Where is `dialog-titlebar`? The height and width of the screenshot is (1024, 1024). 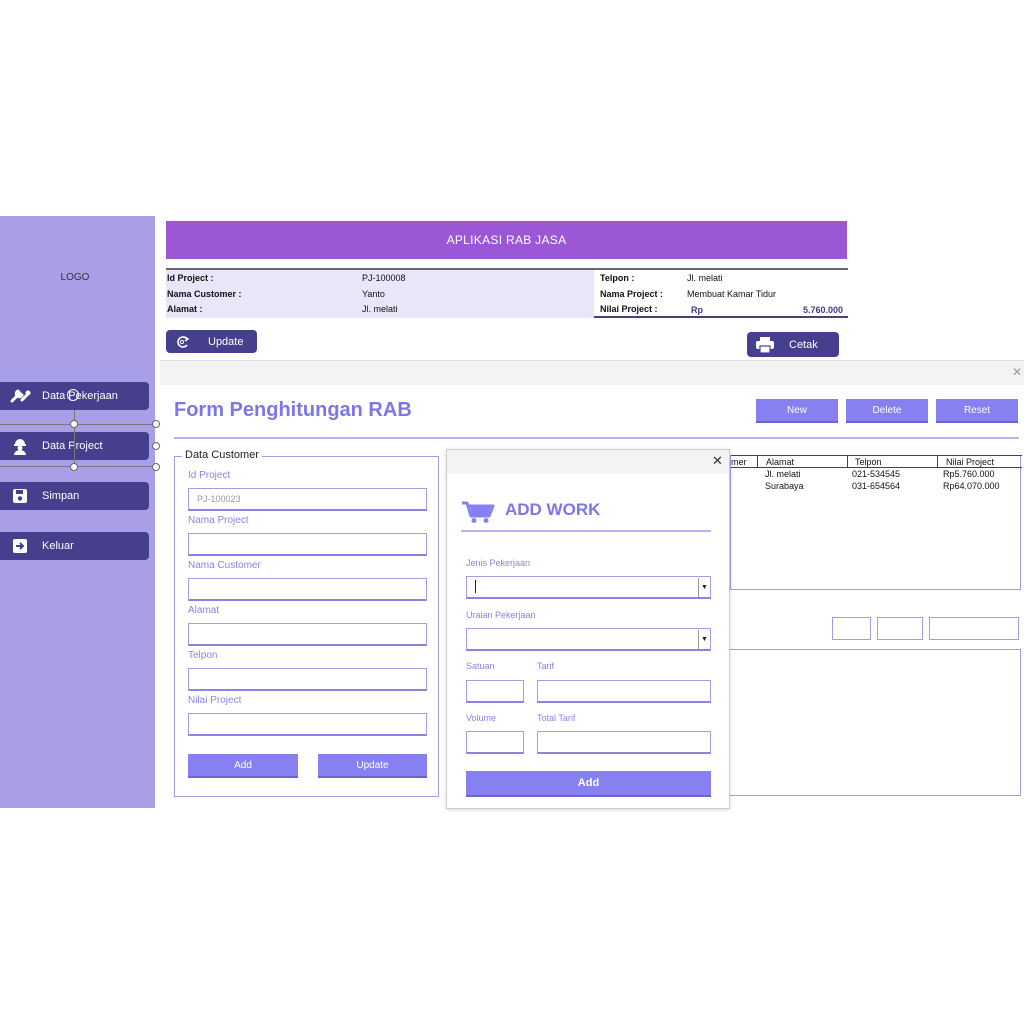
dialog-titlebar is located at coordinates (588, 462).